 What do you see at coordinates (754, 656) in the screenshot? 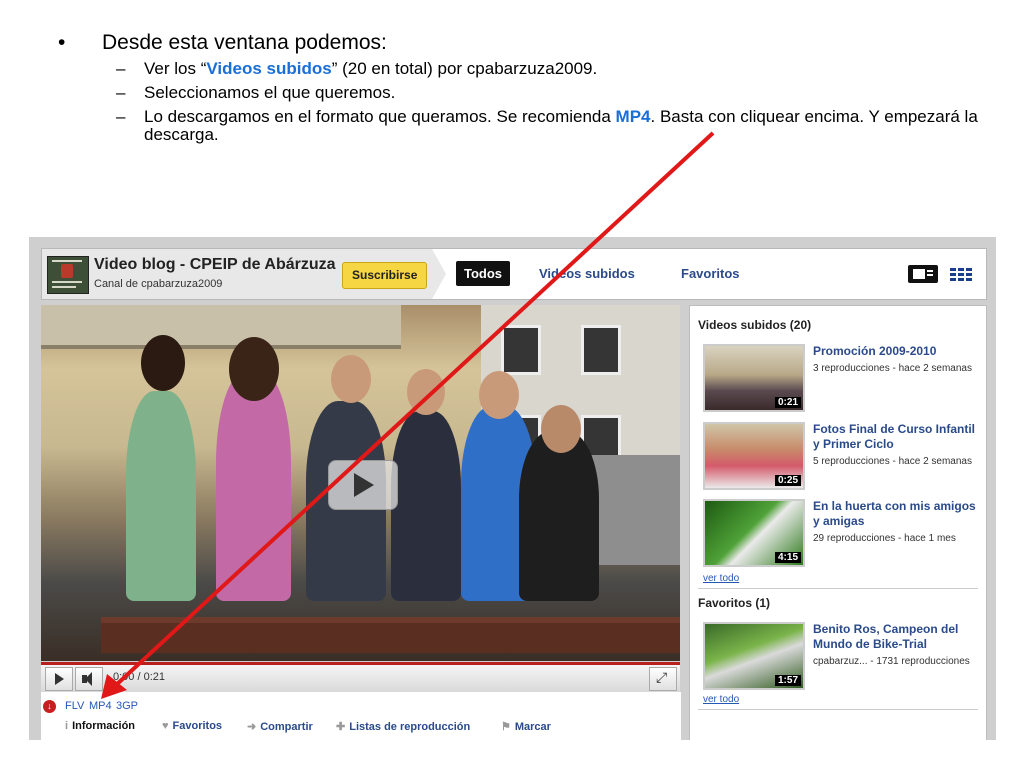
I see `video-thumbnail: 1:57` at bounding box center [754, 656].